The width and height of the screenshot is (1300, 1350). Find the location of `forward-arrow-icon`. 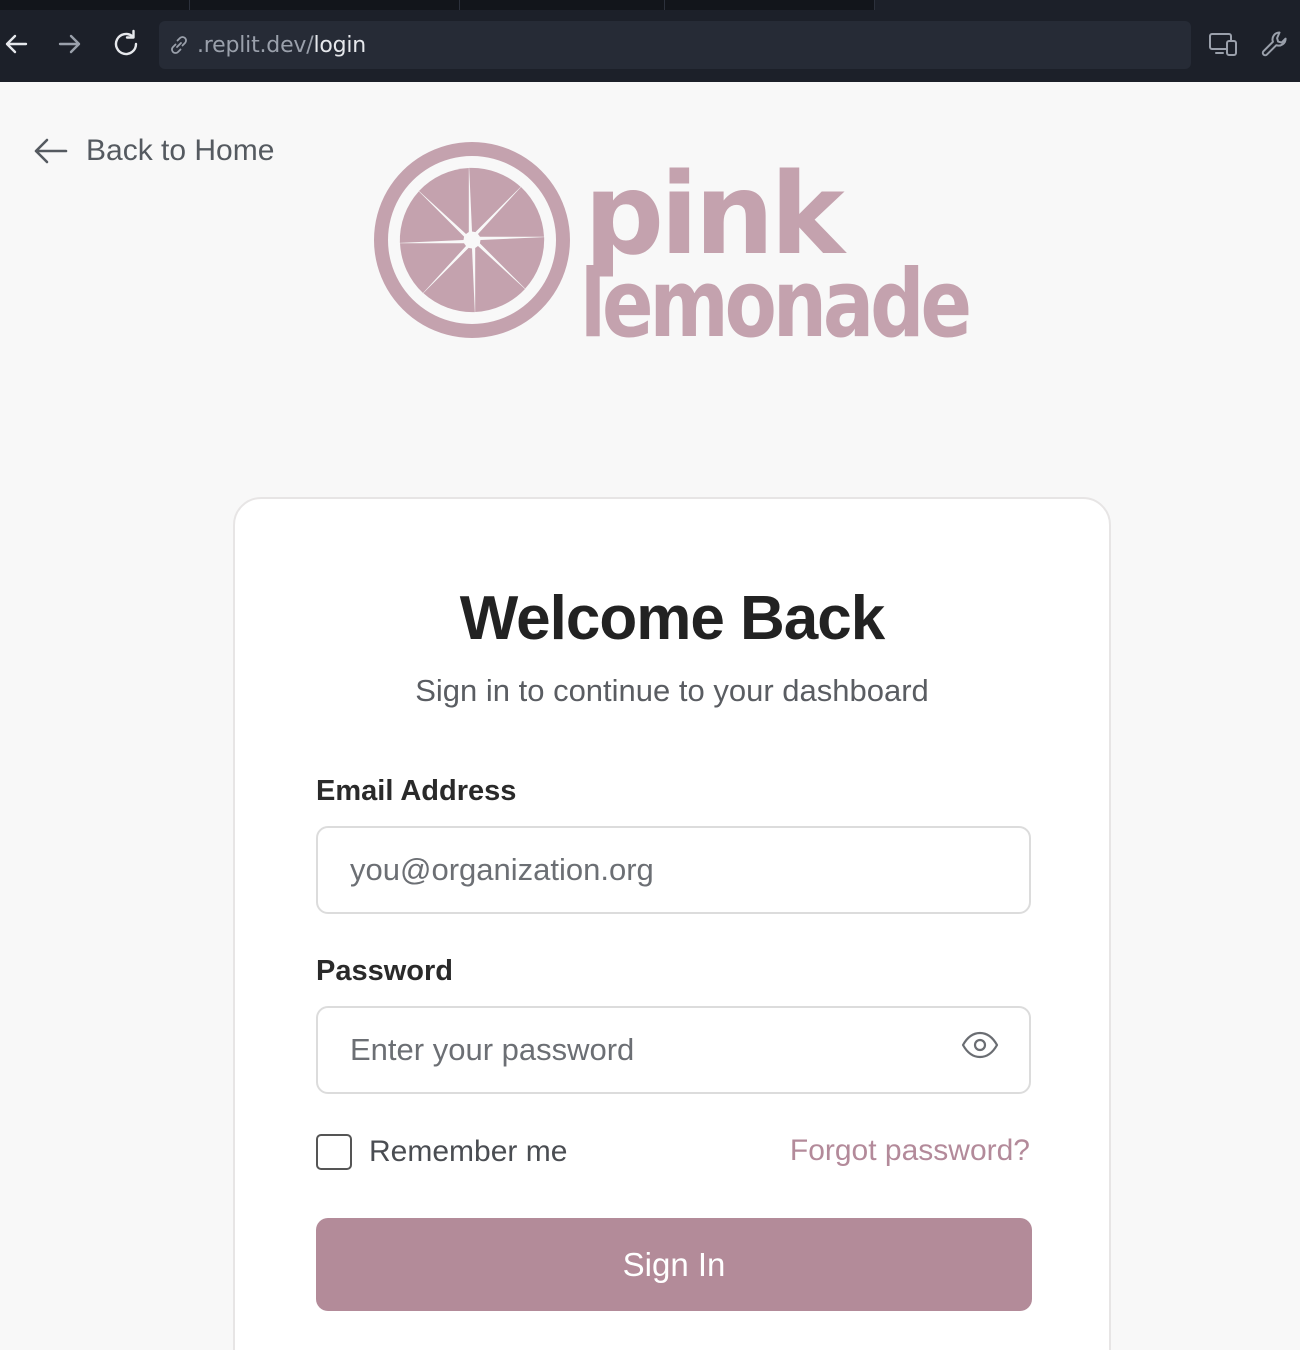

forward-arrow-icon is located at coordinates (69, 44).